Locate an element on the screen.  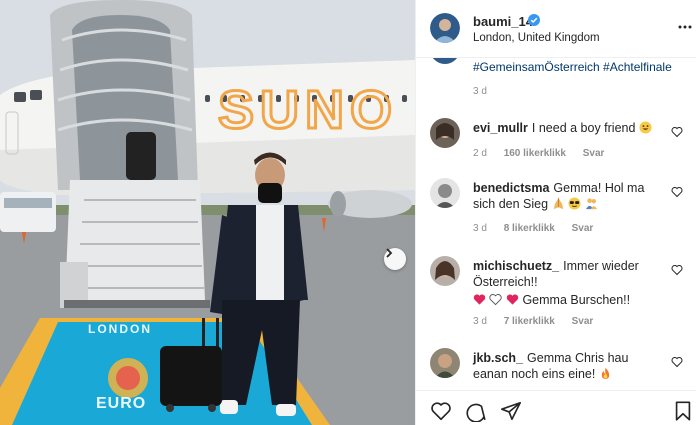
verified-badge-icon is located at coordinates (534, 20).